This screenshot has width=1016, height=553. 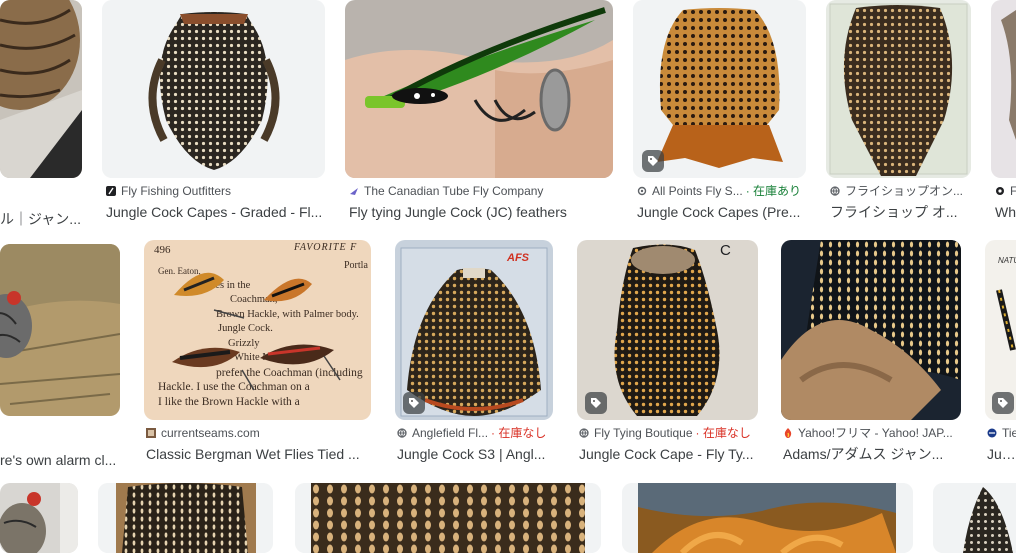 What do you see at coordinates (1005, 191) in the screenshot?
I see `result-source: F` at bounding box center [1005, 191].